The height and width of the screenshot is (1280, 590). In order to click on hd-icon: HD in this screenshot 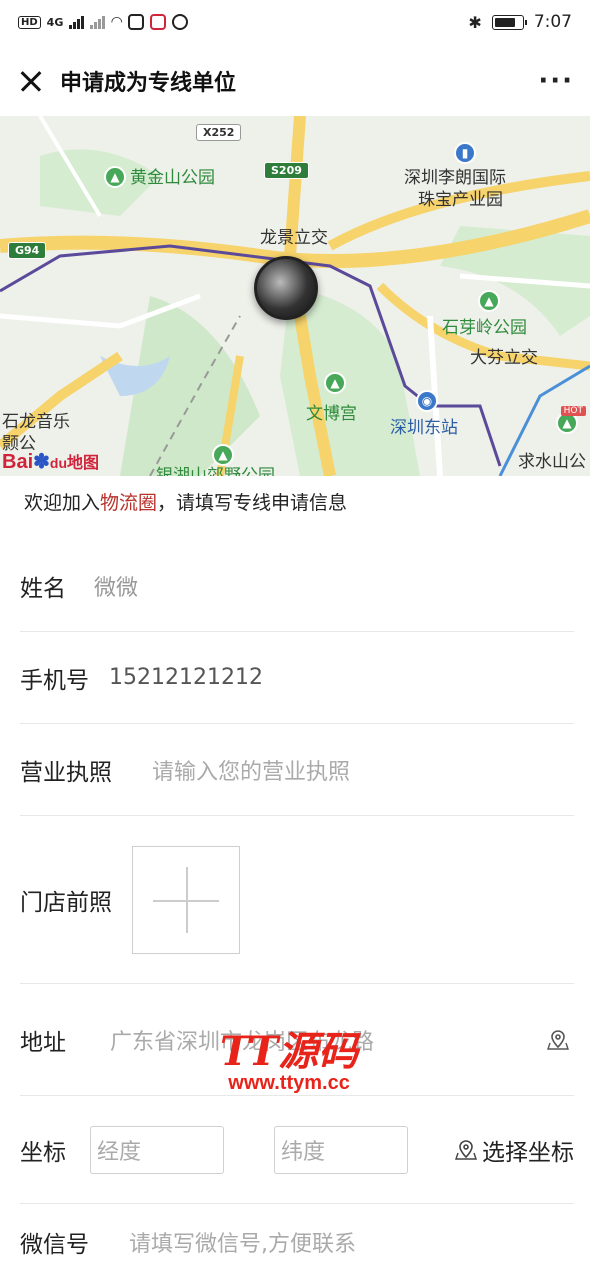, I will do `click(29, 22)`.